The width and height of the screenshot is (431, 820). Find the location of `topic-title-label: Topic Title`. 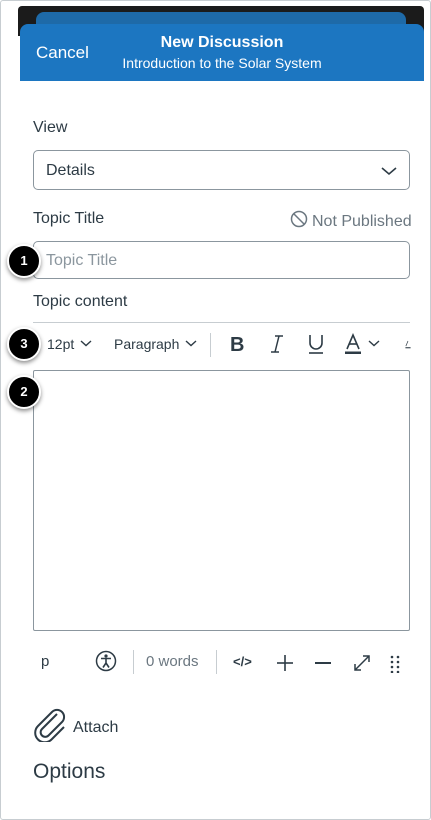

topic-title-label: Topic Title is located at coordinates (69, 218).